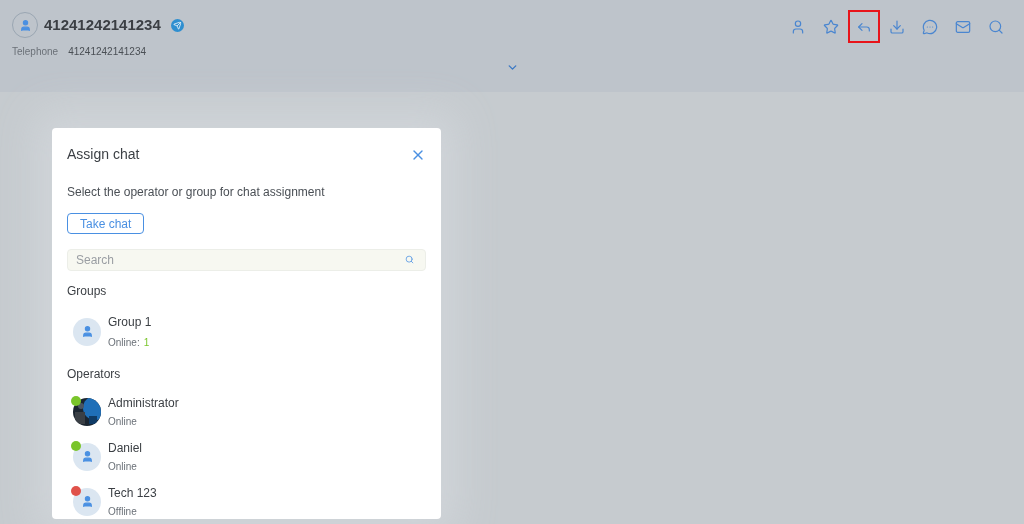 This screenshot has width=1024, height=524. What do you see at coordinates (963, 26) in the screenshot?
I see `mail-icon` at bounding box center [963, 26].